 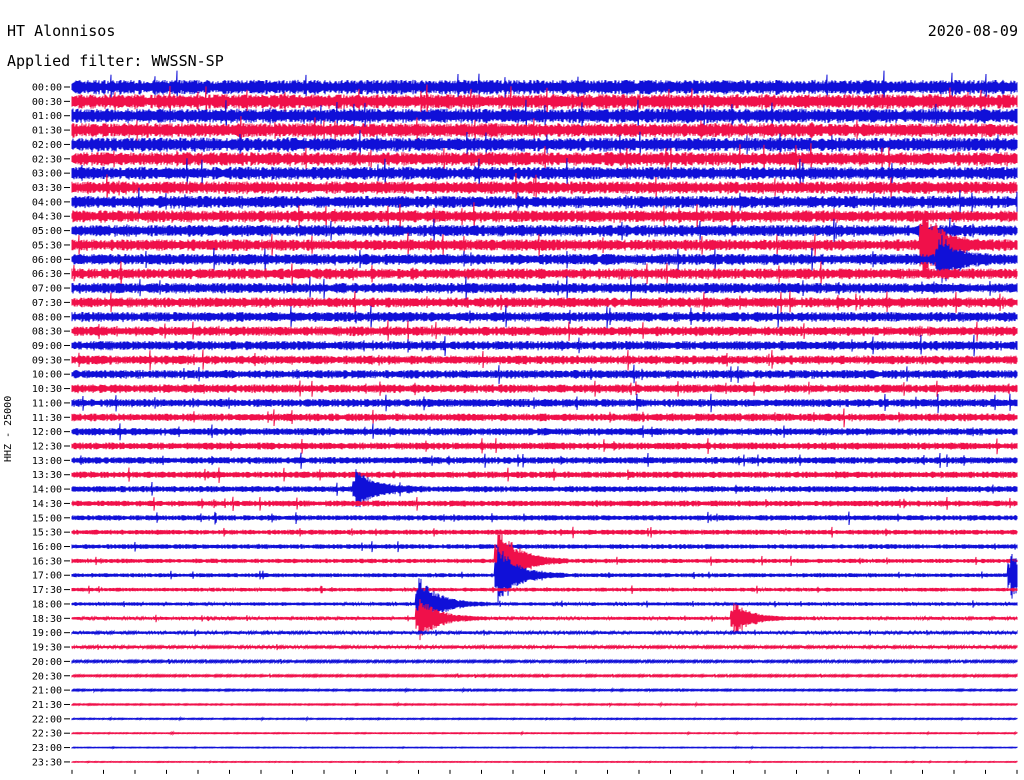 I want to click on time-label: 18:30, so click(x=47, y=619).